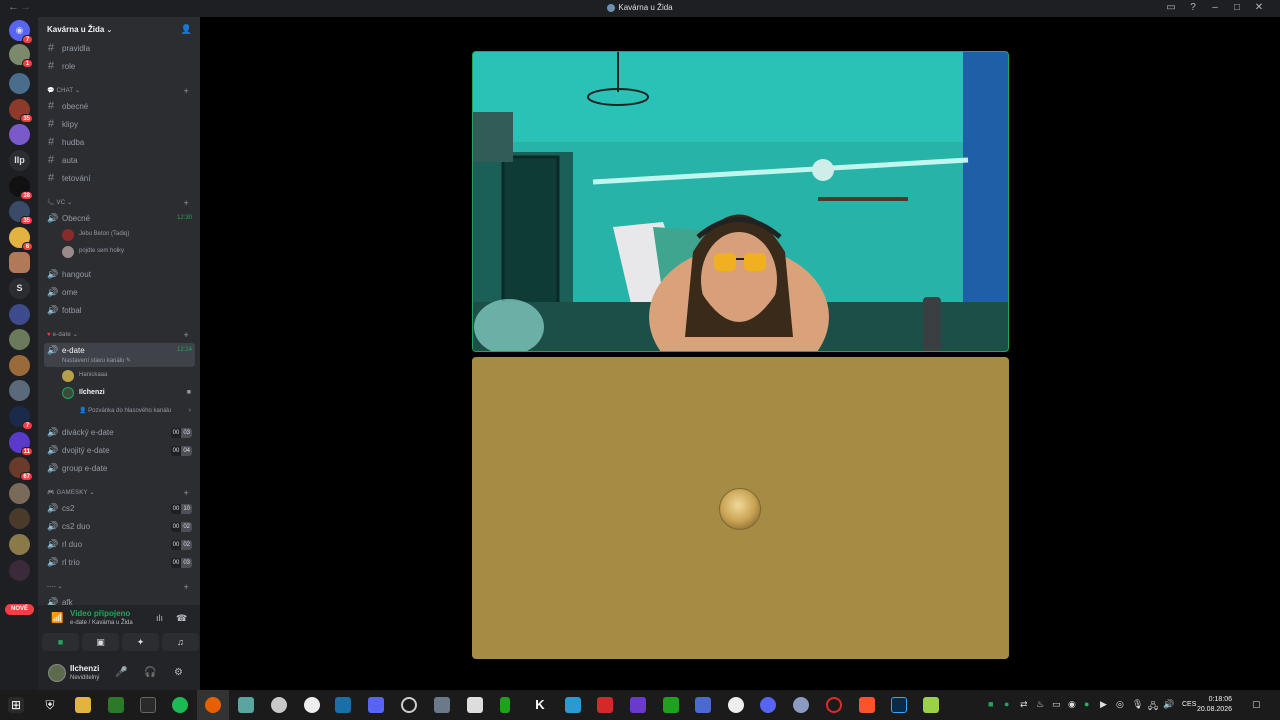 This screenshot has height=720, width=1280. What do you see at coordinates (1056, 704) in the screenshot?
I see `tray-icon: ▭` at bounding box center [1056, 704].